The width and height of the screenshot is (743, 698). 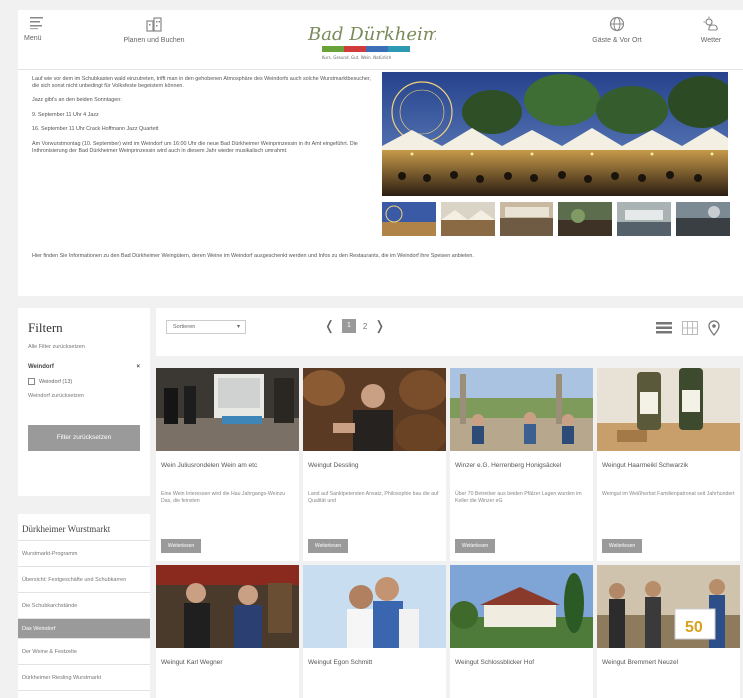 I want to click on filter-group-label: Weindorf, so click(x=41, y=367).